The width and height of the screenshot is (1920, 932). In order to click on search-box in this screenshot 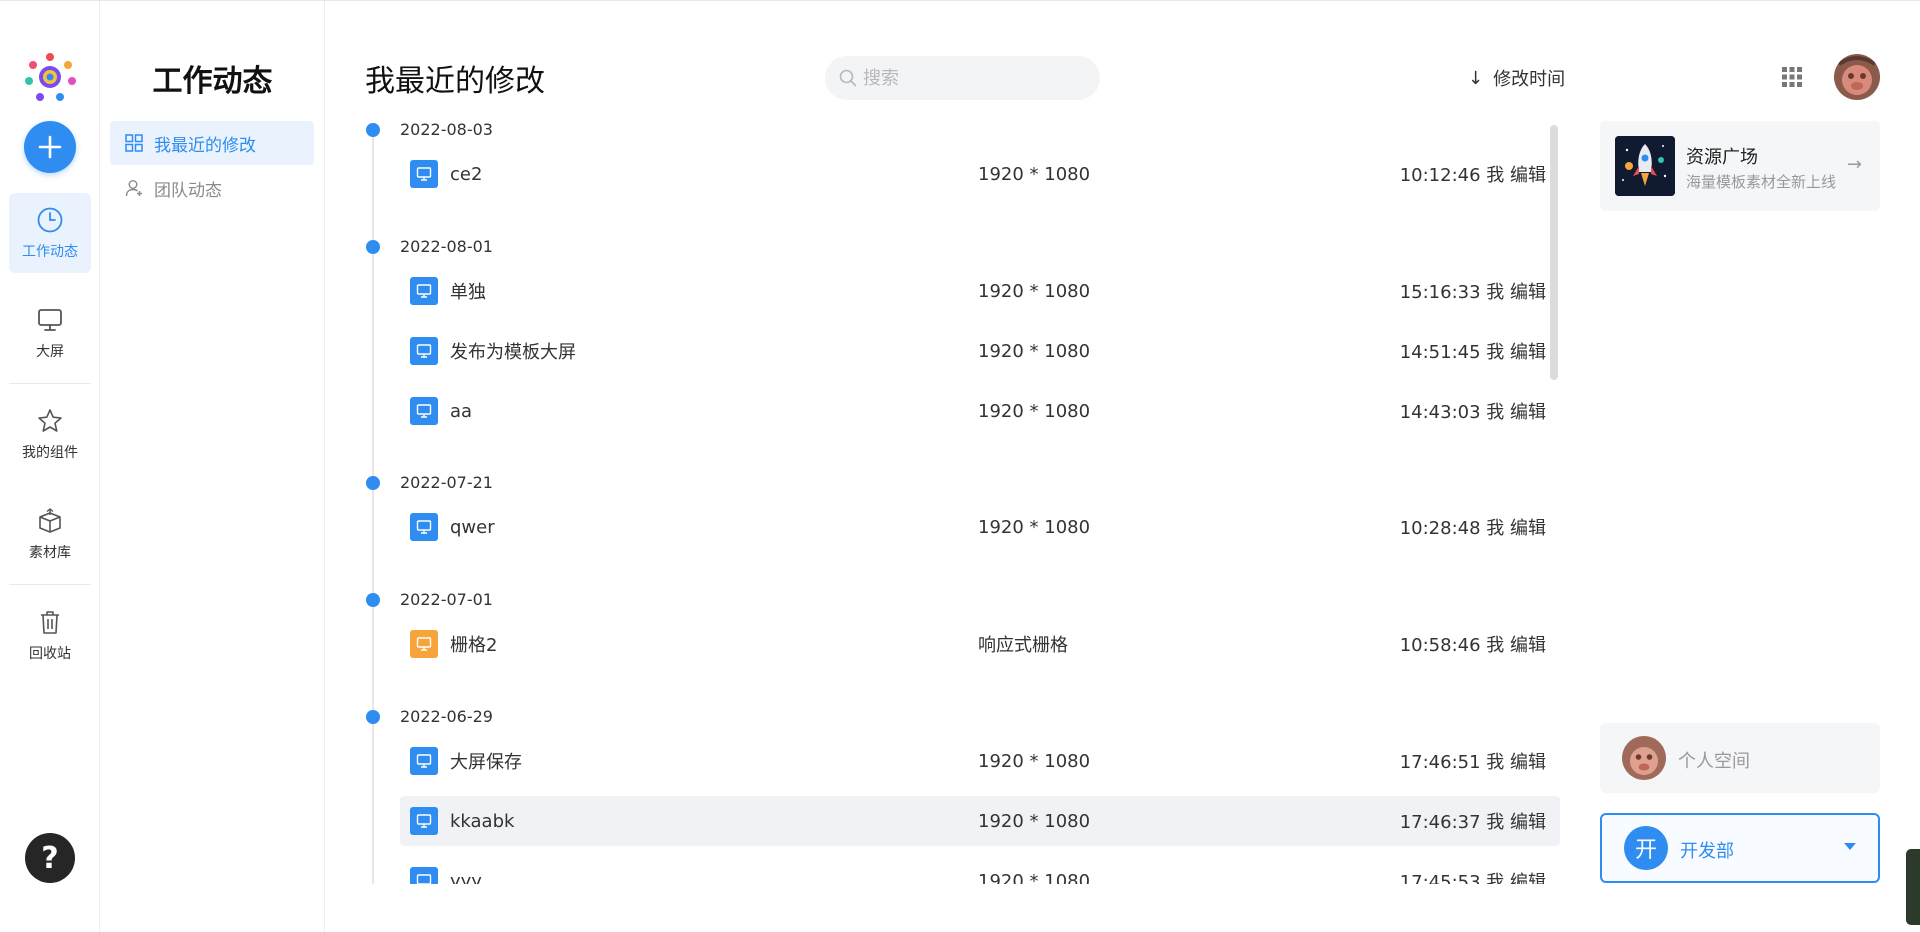, I will do `click(962, 78)`.